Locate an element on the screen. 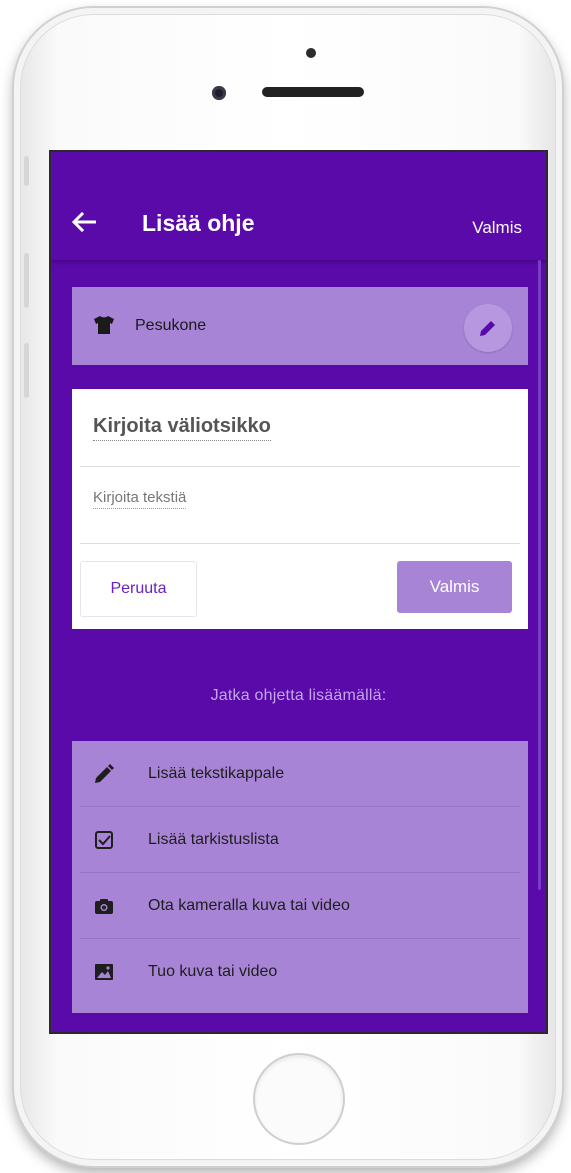 Image resolution: width=571 pixels, height=1173 pixels. earpiece-speaker is located at coordinates (313, 92).